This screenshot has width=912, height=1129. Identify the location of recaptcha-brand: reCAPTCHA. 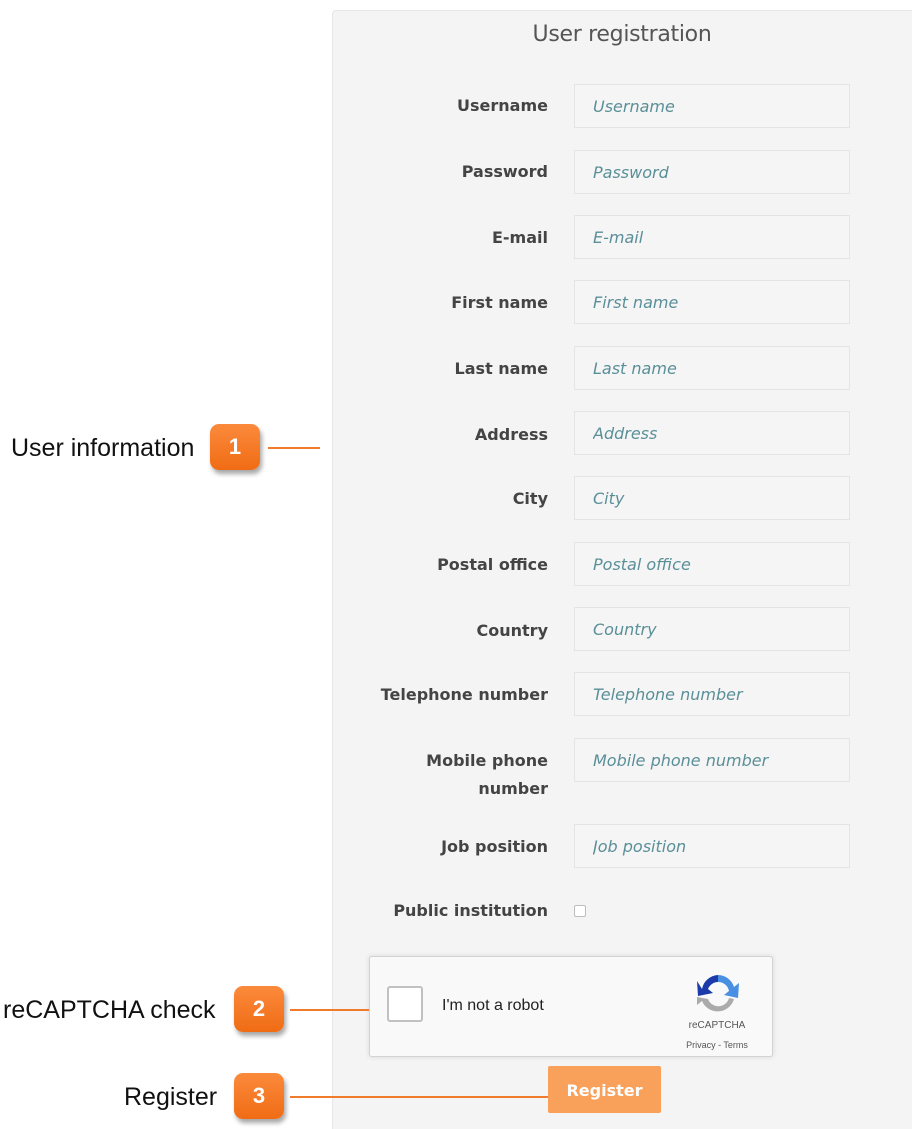
(717, 1025).